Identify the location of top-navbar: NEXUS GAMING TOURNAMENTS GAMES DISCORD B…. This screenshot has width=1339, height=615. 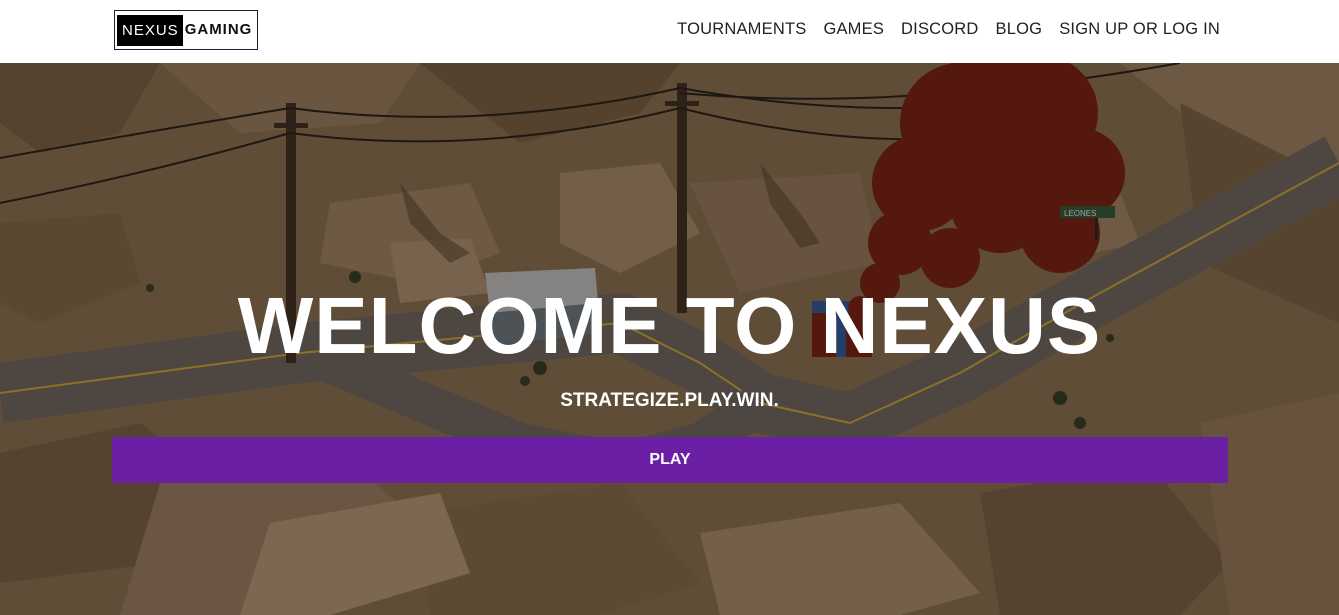
(669, 31).